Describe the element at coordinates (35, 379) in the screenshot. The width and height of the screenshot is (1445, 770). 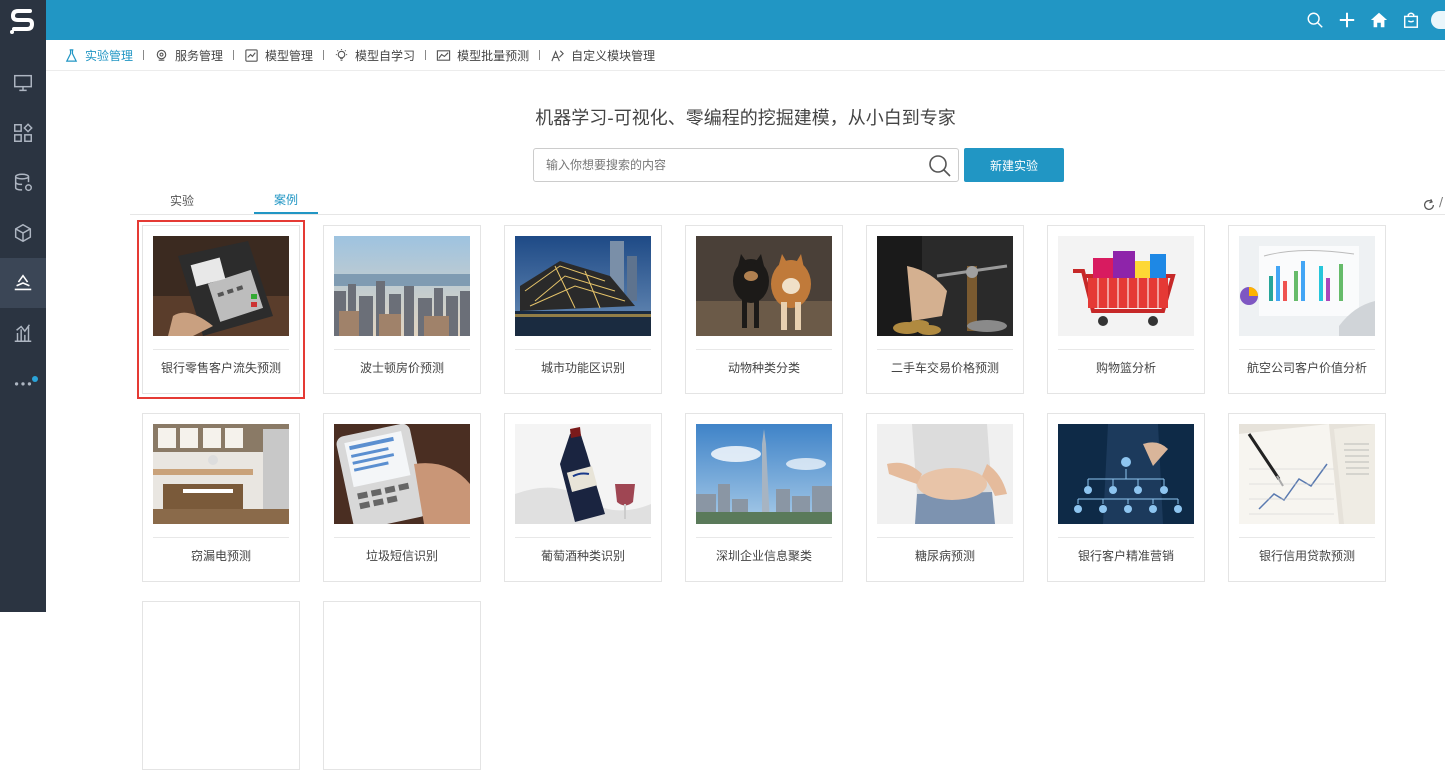
I see `notification-dot` at that location.